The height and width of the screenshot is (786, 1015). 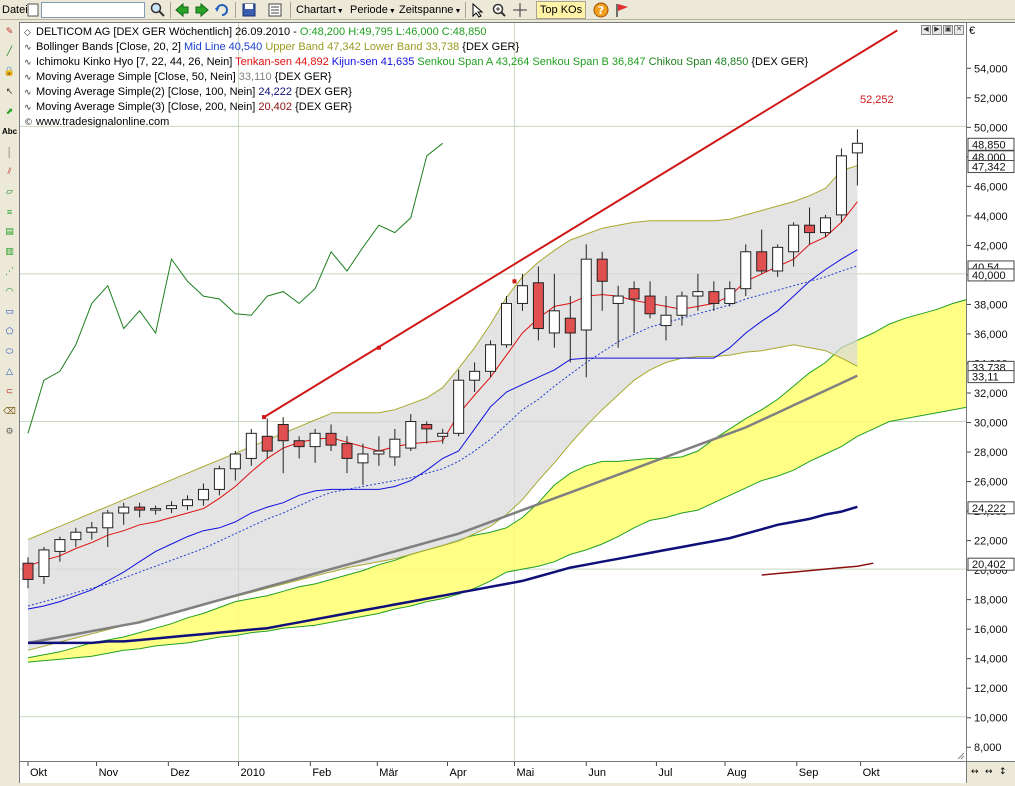 What do you see at coordinates (313, 47) in the screenshot?
I see `bollinger-upper-value: Upper Band 47,342` at bounding box center [313, 47].